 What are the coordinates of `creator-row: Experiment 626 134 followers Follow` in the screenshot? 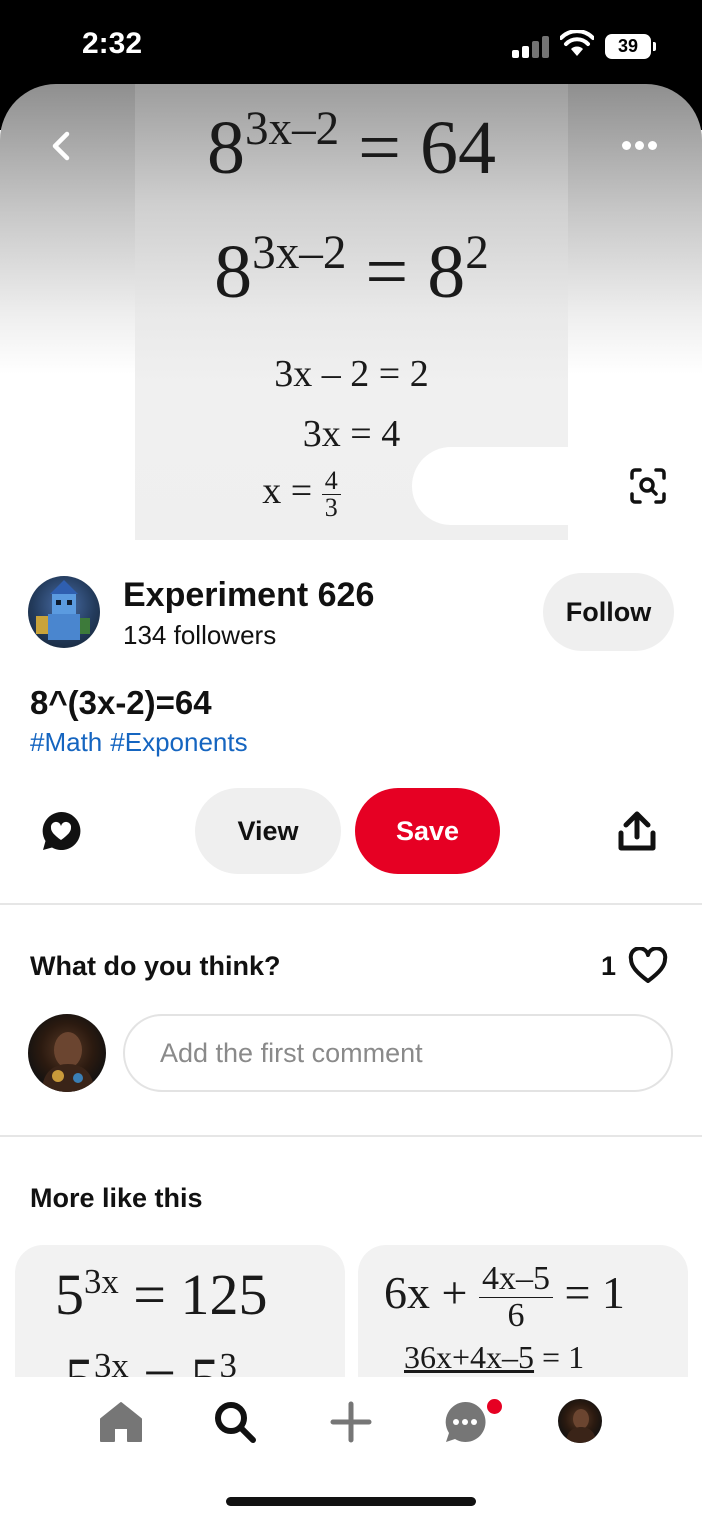 It's located at (351, 614).